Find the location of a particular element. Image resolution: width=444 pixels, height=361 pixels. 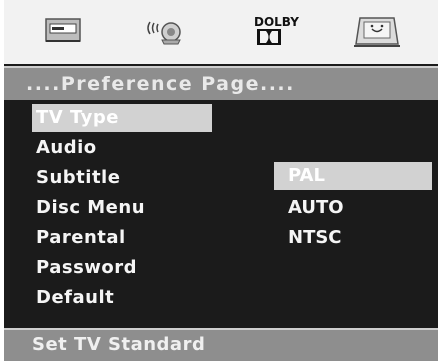

menu-item-audio: Audio is located at coordinates (122, 148).